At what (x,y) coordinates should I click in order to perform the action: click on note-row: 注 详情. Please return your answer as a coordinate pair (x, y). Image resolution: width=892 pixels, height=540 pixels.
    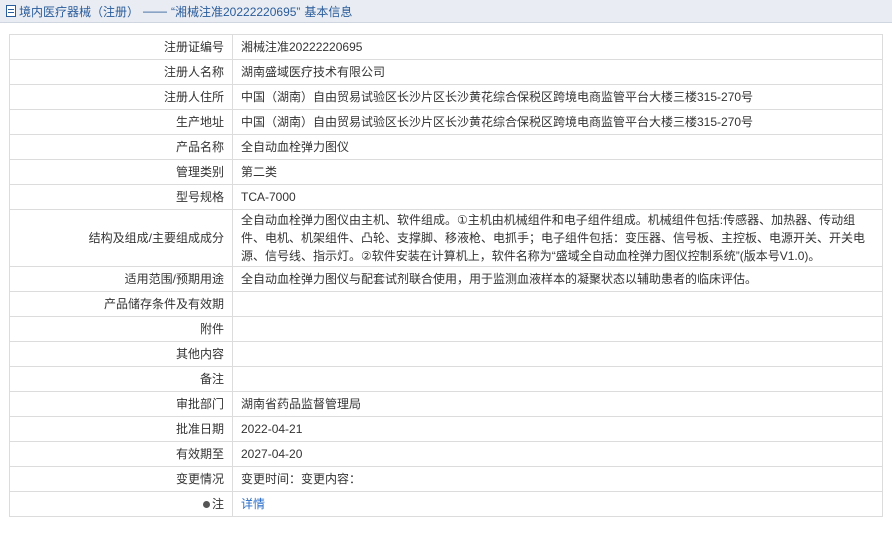
    Looking at the image, I should click on (446, 504).